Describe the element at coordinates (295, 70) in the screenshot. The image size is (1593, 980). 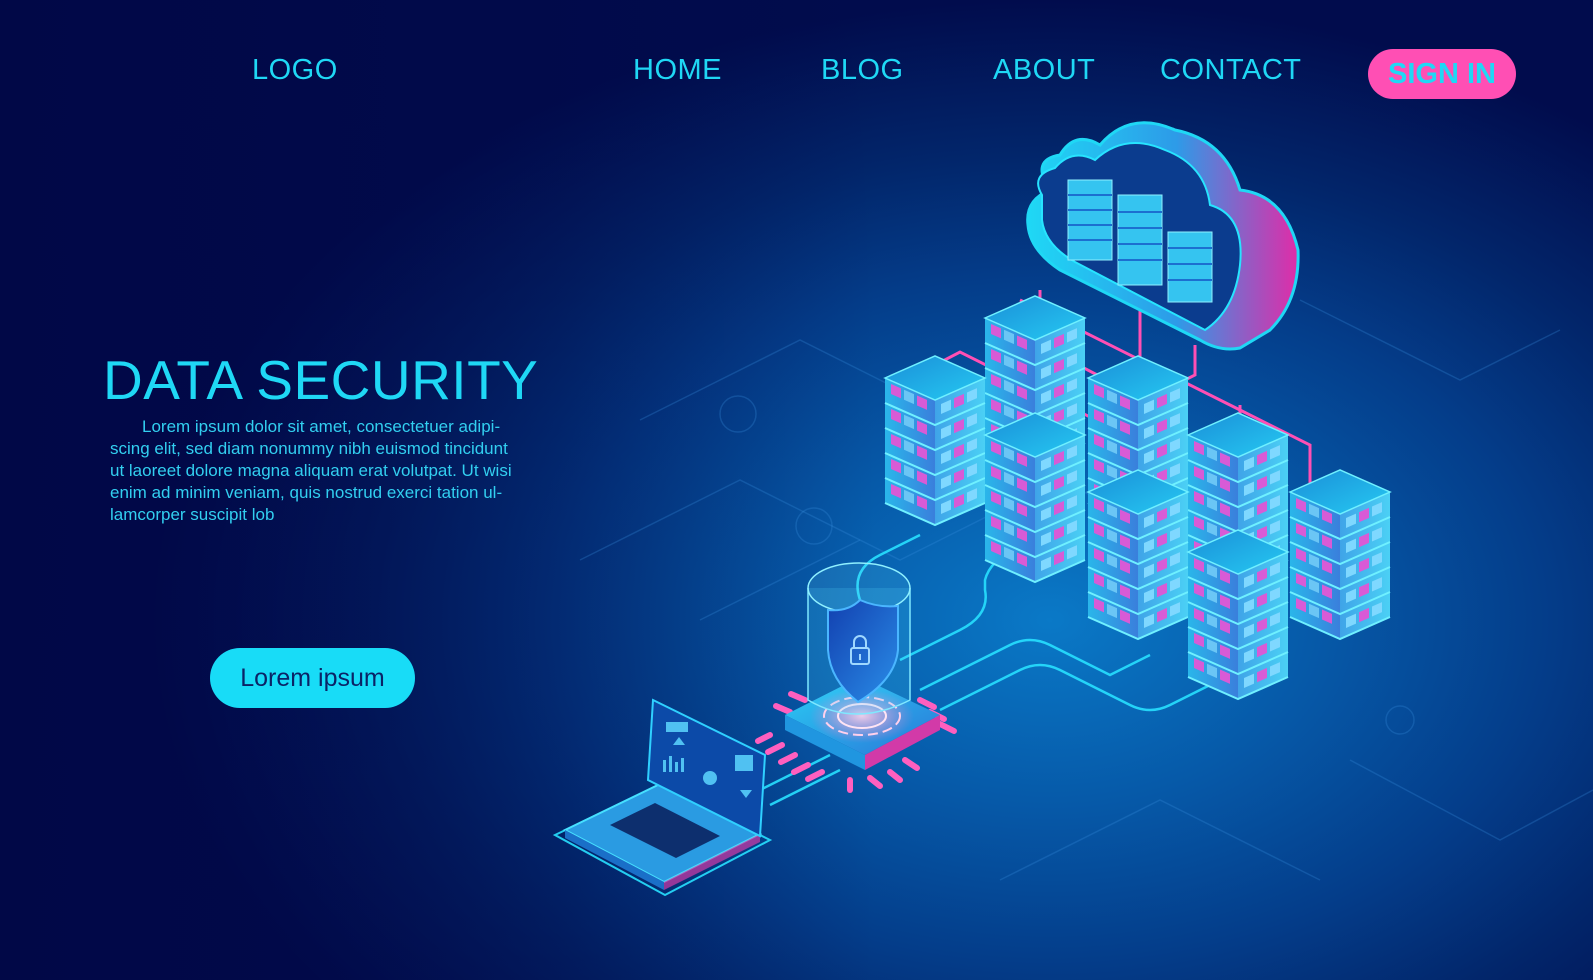
I see `logo: LOGO` at that location.